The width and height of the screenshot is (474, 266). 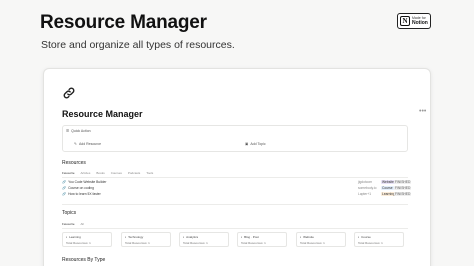 I want to click on row-name: 🔗 You Code Website Builder, so click(x=84, y=182).